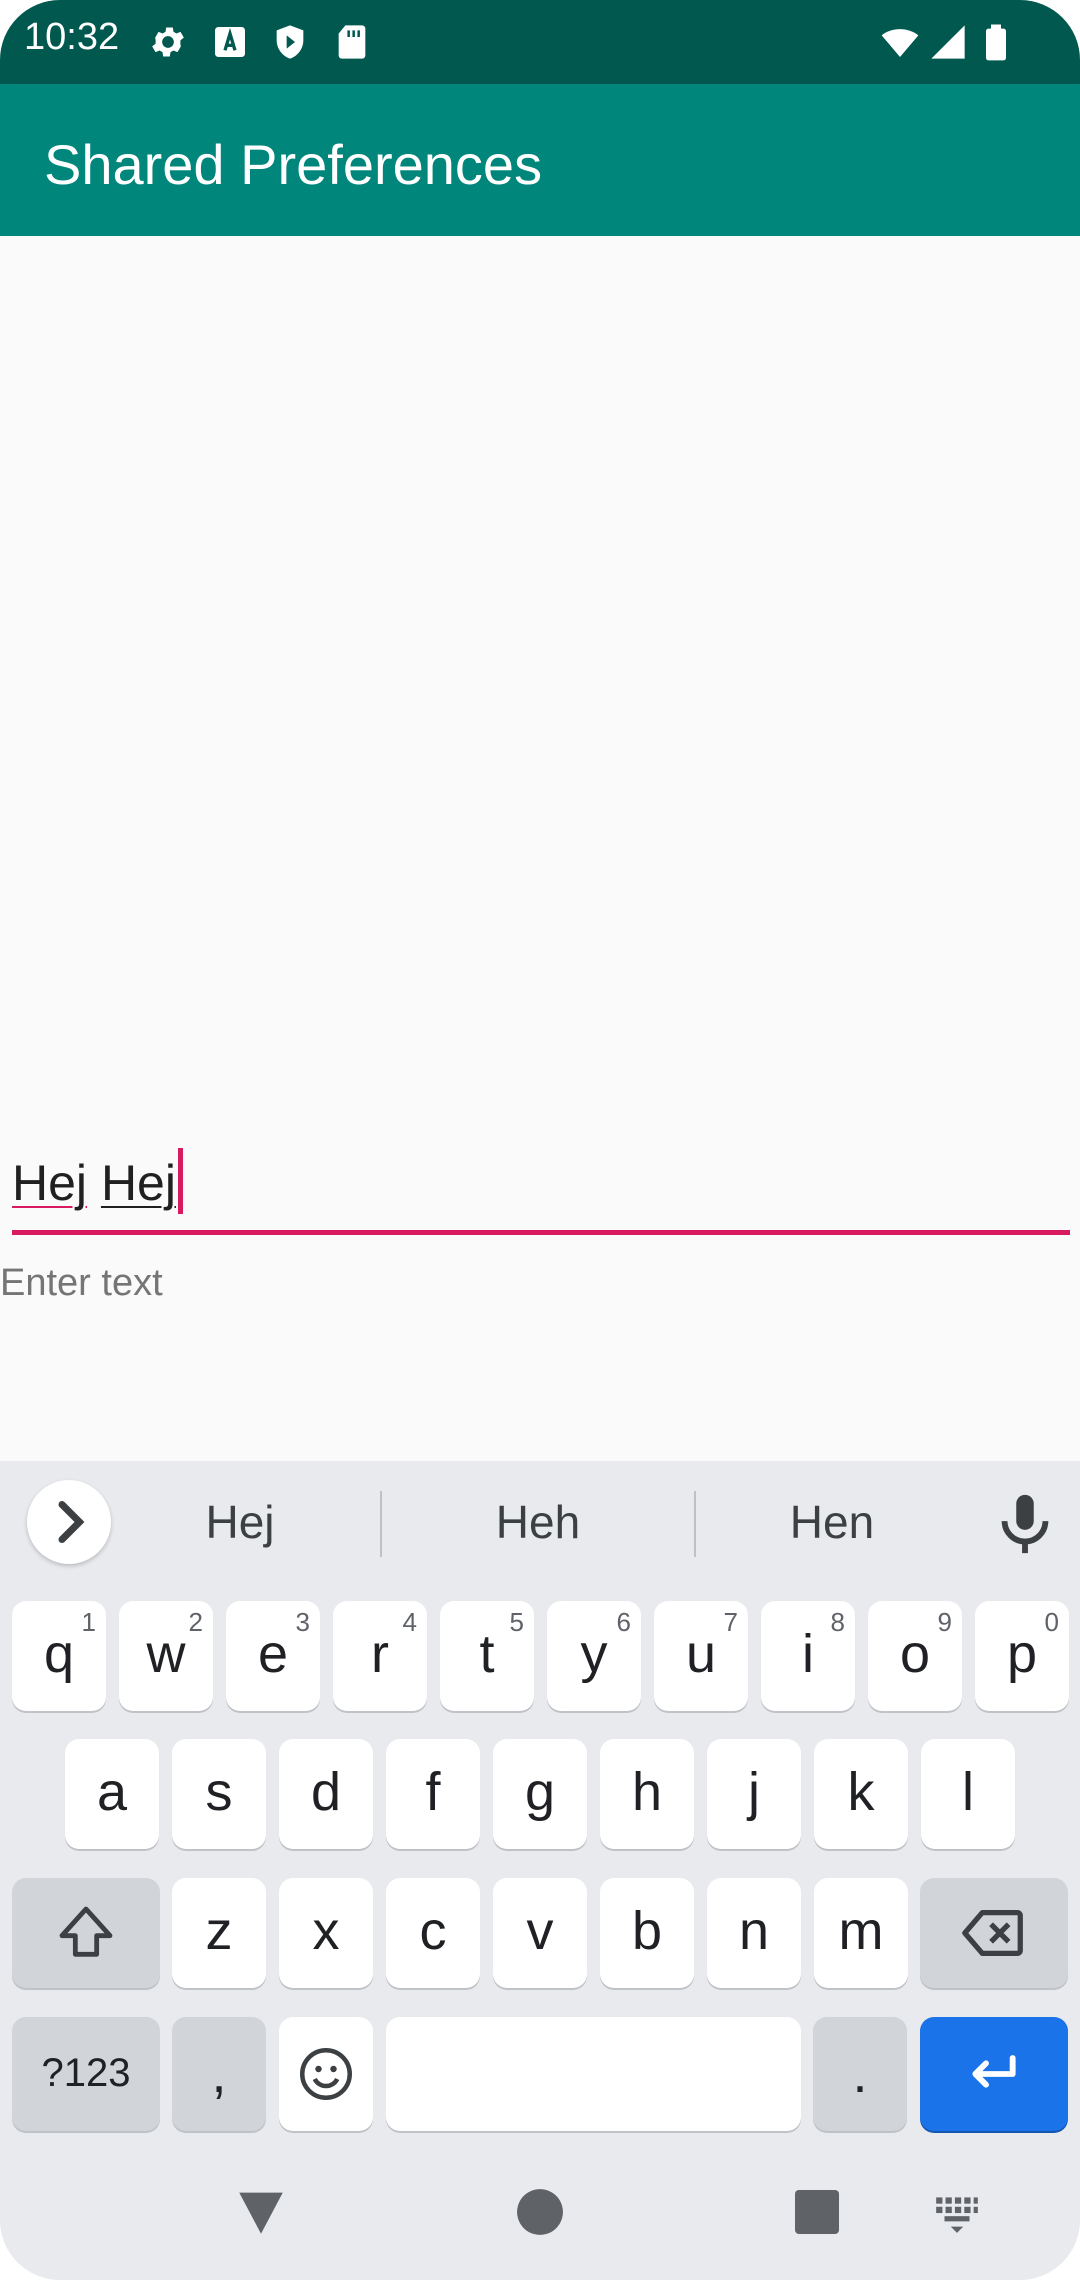 This screenshot has height=2280, width=1080. What do you see at coordinates (900, 43) in the screenshot?
I see `wifi-icon` at bounding box center [900, 43].